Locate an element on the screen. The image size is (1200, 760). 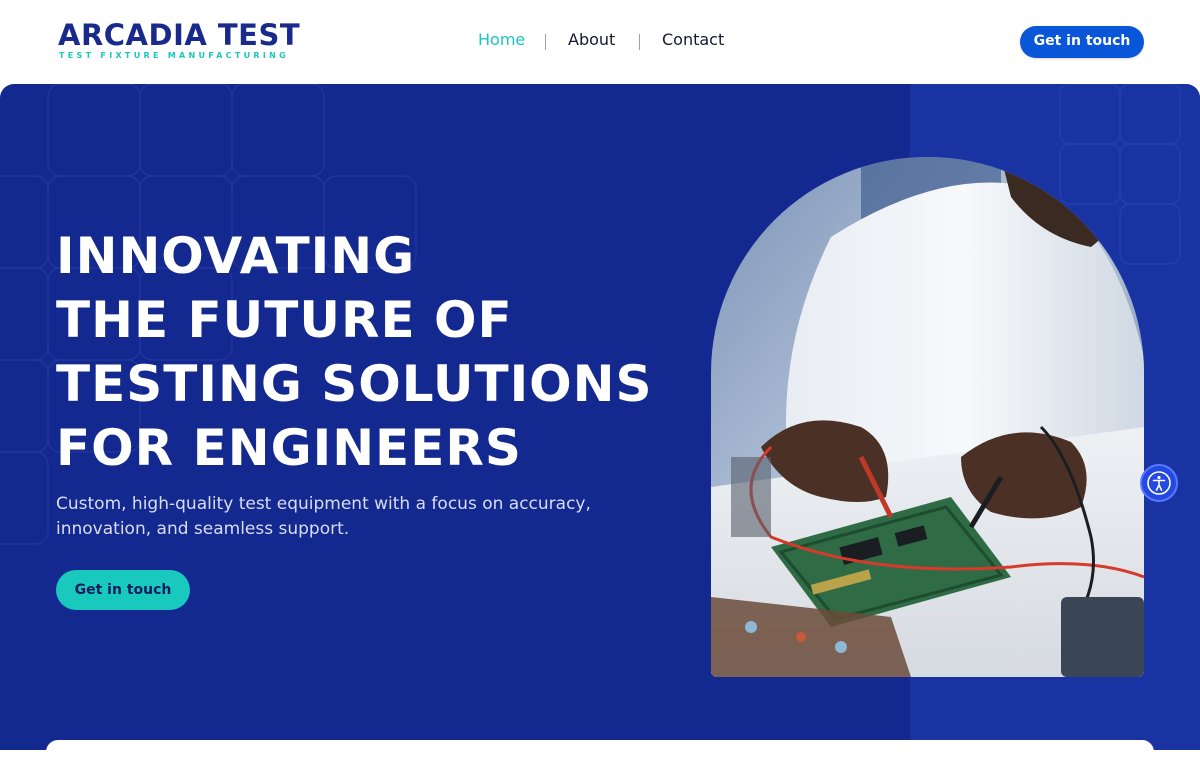
hero-headline-line: FOR ENGINEERS is located at coordinates (289, 448).